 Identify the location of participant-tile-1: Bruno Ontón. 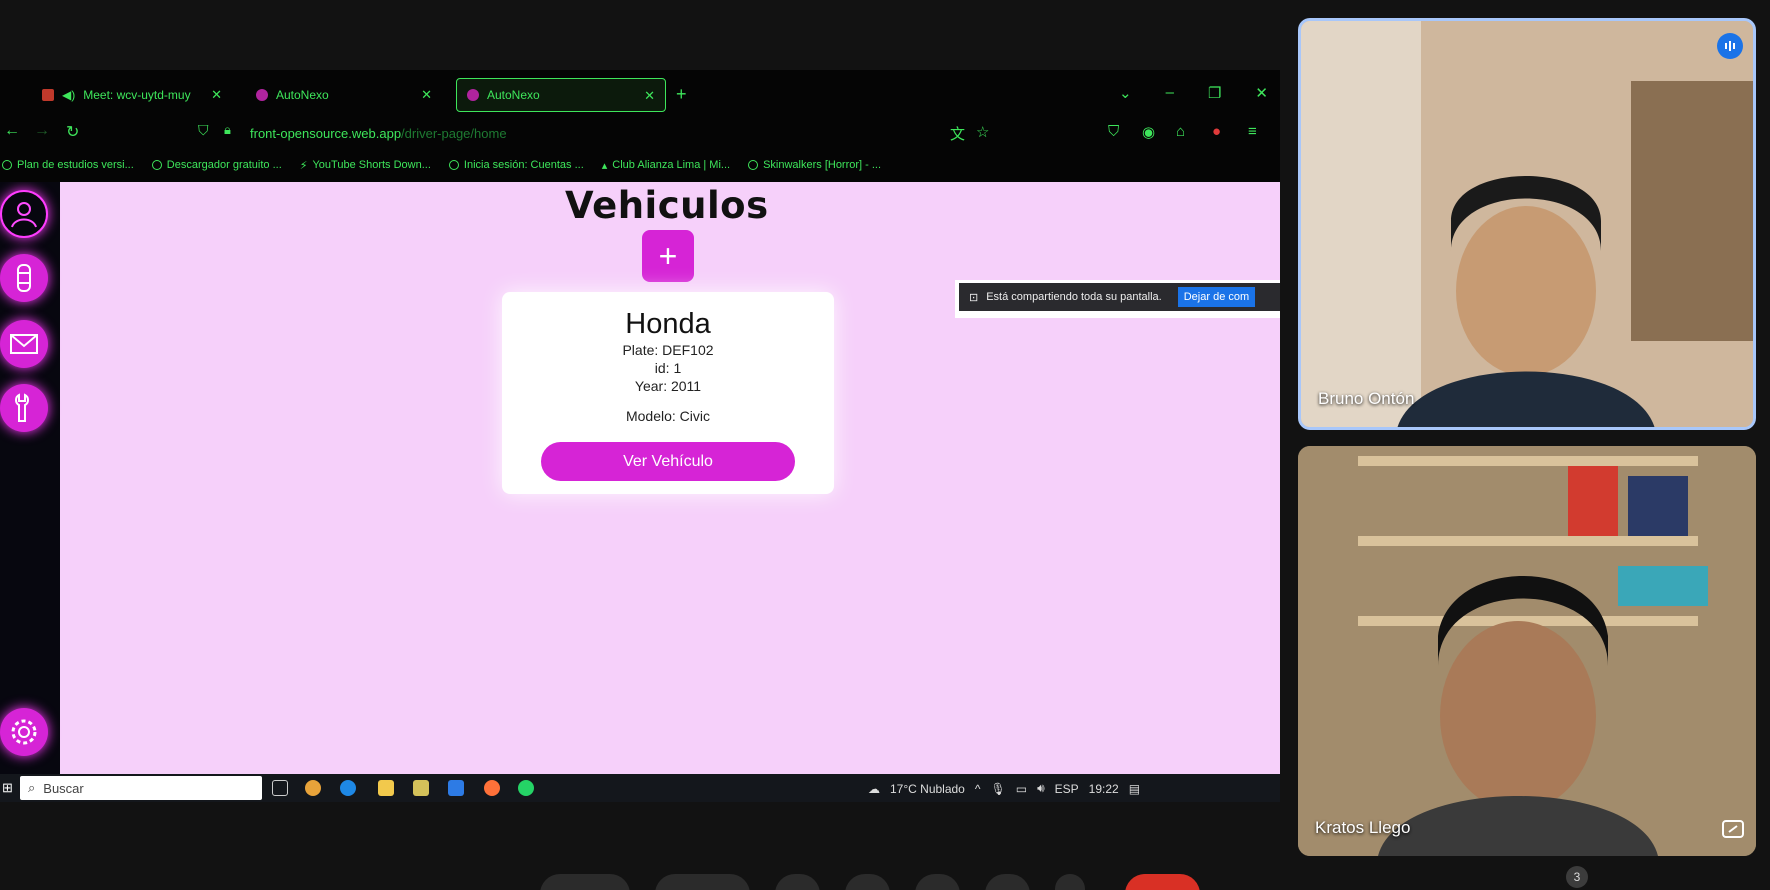
(1527, 224).